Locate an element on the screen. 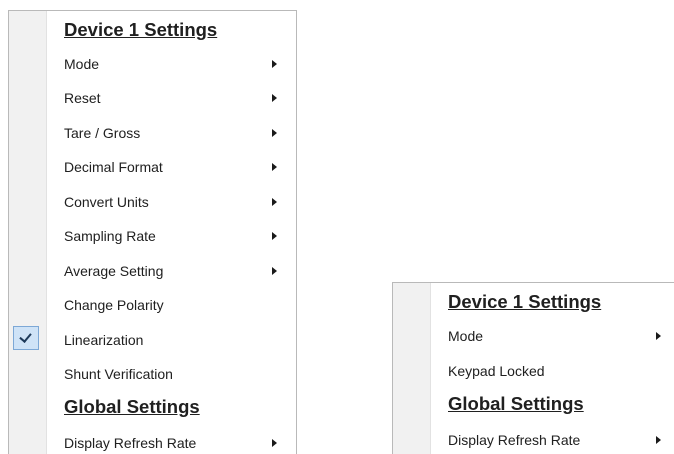 Image resolution: width=674 pixels, height=454 pixels. menu-item-change-polarity: Change Polarity is located at coordinates (152, 305).